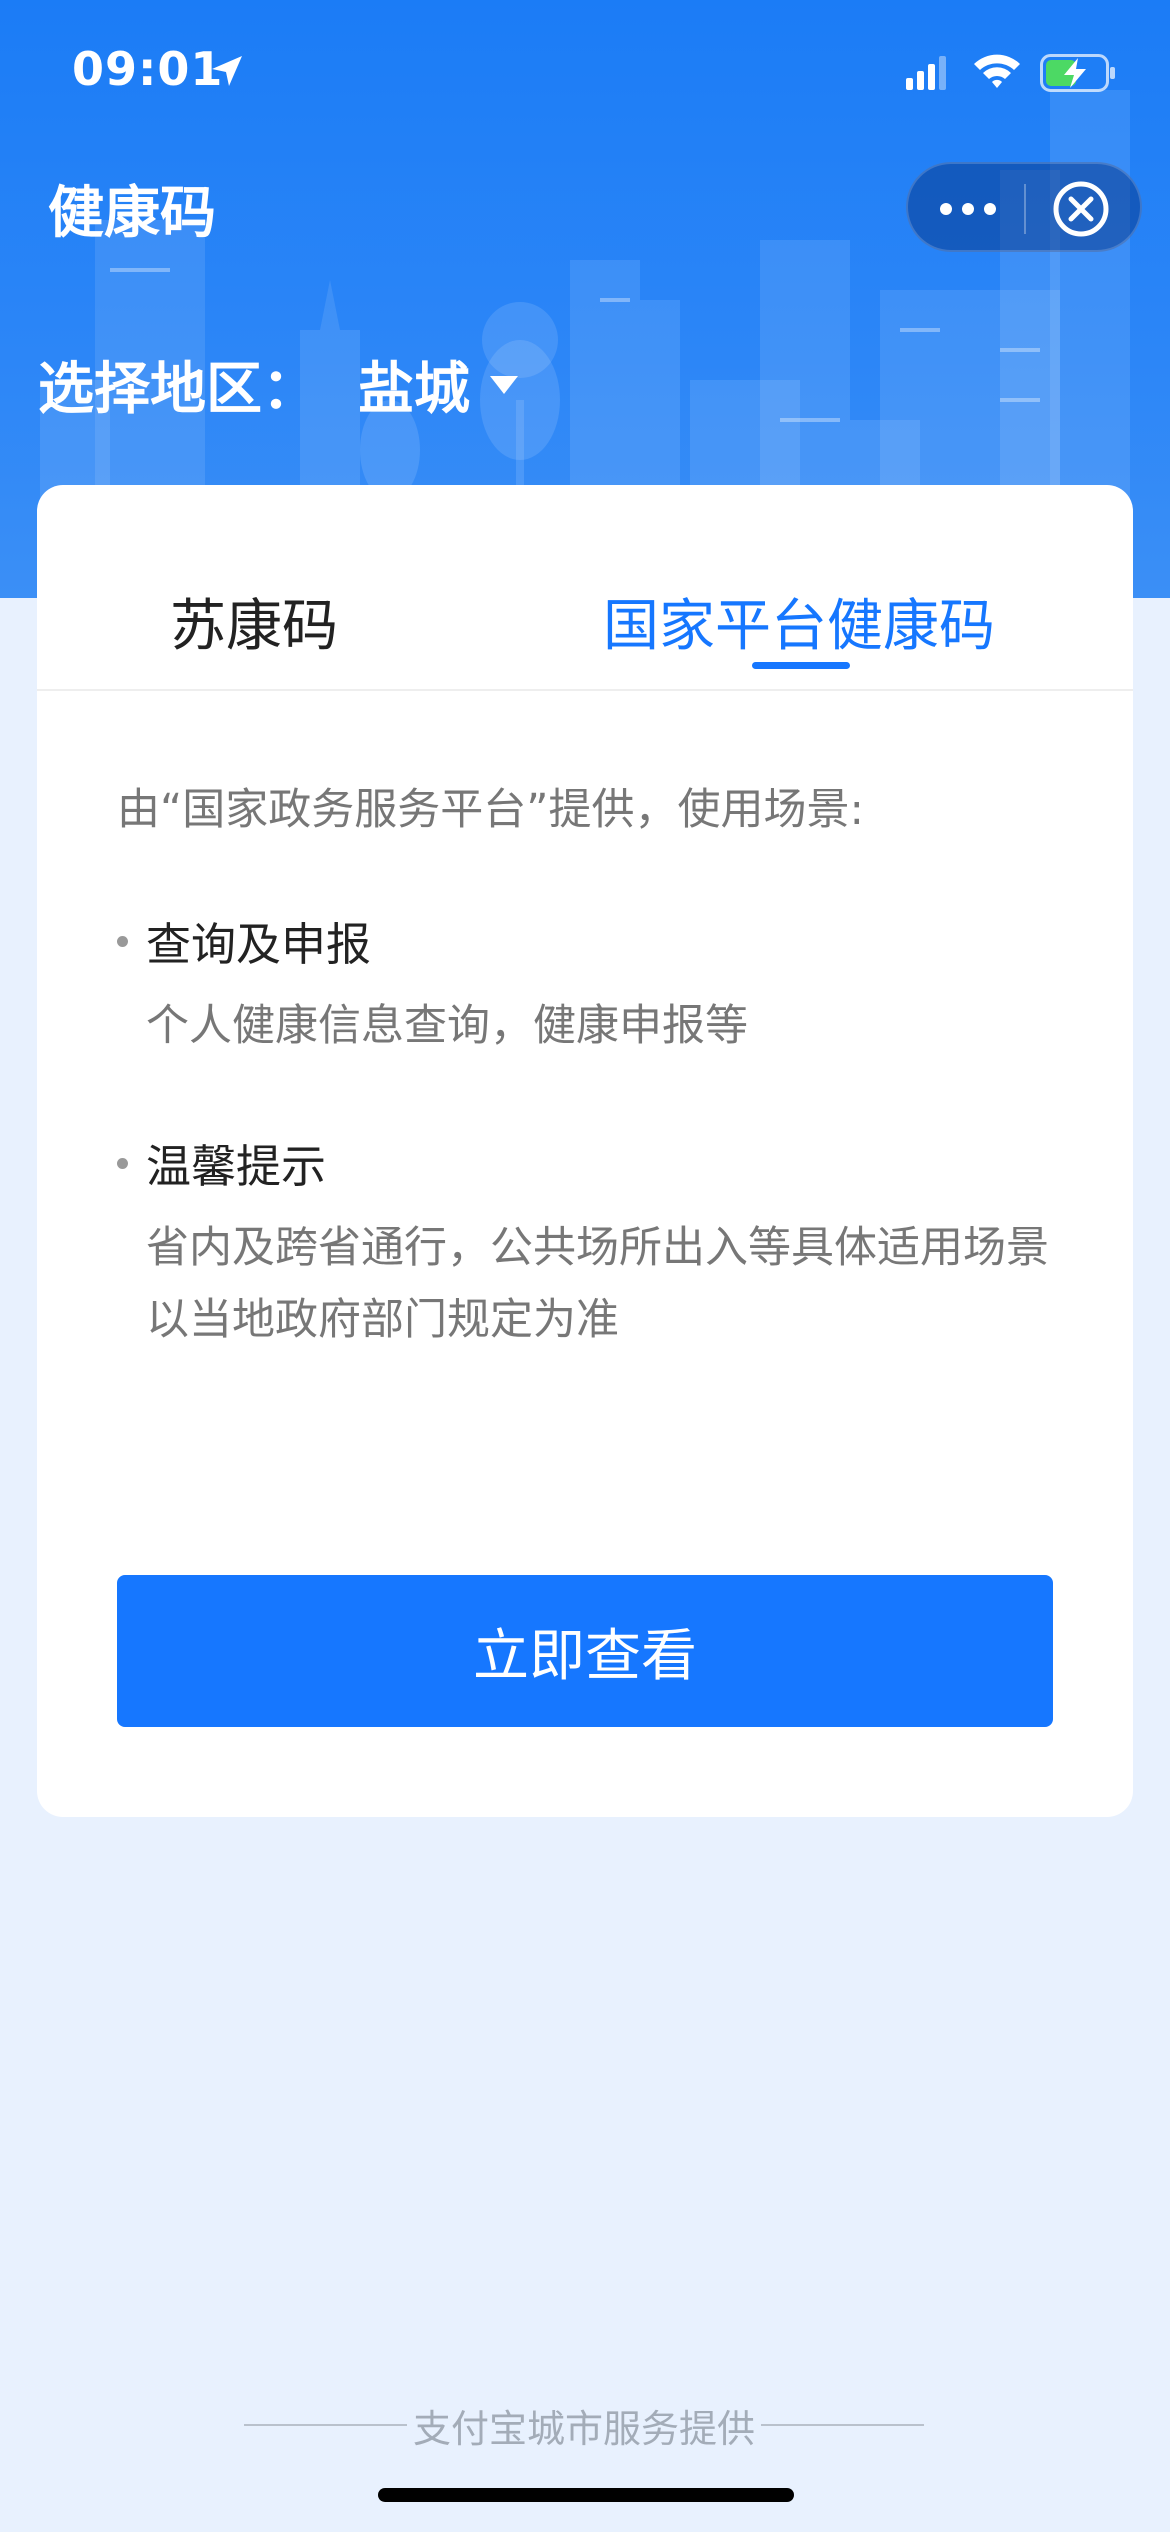 This screenshot has height=2532, width=1170. Describe the element at coordinates (148, 69) in the screenshot. I see `status-time: 09:01` at that location.